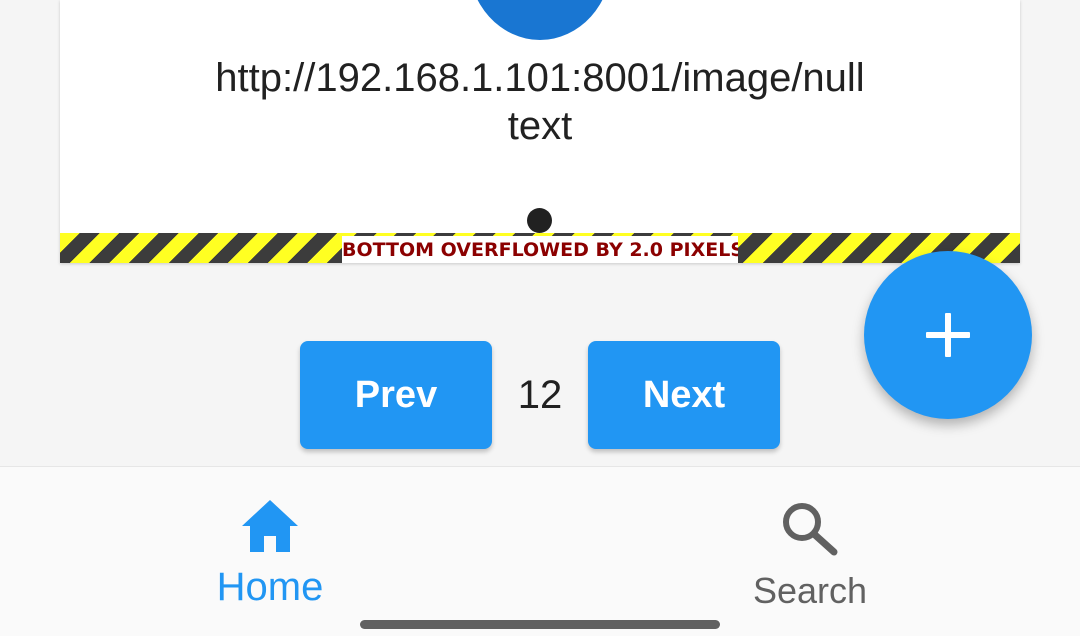 The height and width of the screenshot is (636, 1080). Describe the element at coordinates (540, 395) in the screenshot. I see `page-number: 12` at that location.